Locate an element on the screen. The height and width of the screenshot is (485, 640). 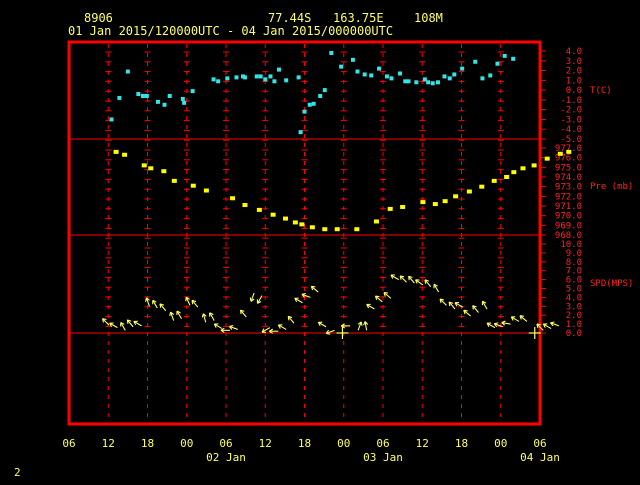
temperature-axis-ticks: 4.03.02.01.00.0-1.0-2.0-3.0-4.0-5.0 is located at coordinates (561, 96).